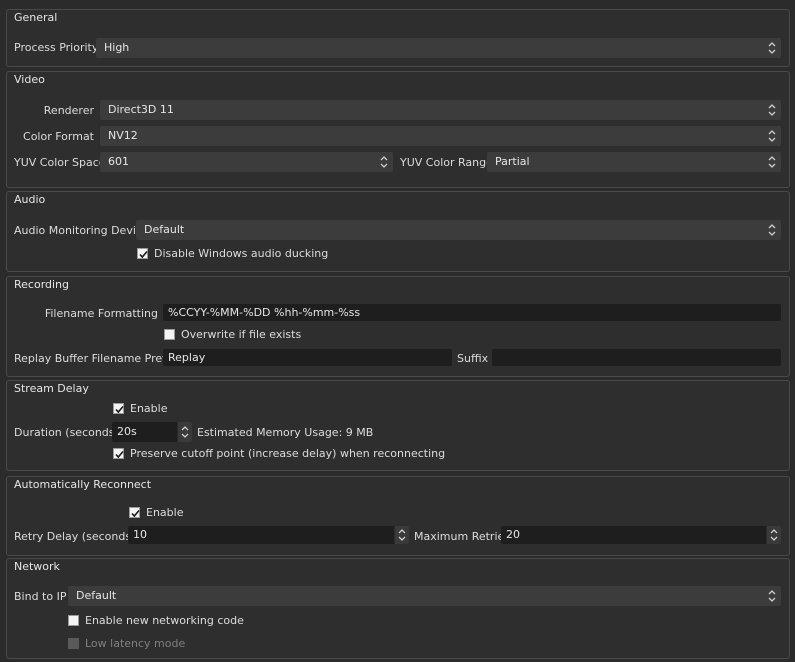  I want to click on bind-ip-label: Bind to IP, so click(40, 596).